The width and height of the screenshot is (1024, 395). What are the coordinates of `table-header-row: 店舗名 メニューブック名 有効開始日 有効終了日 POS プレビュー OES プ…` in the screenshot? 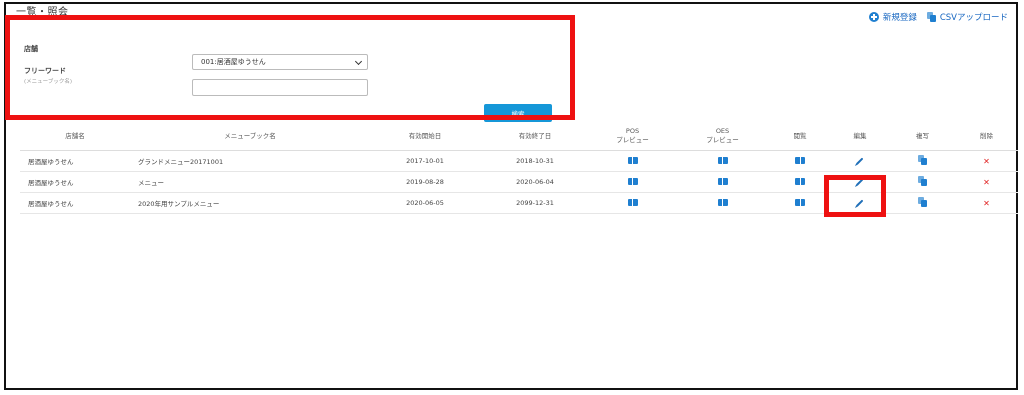 It's located at (519, 136).